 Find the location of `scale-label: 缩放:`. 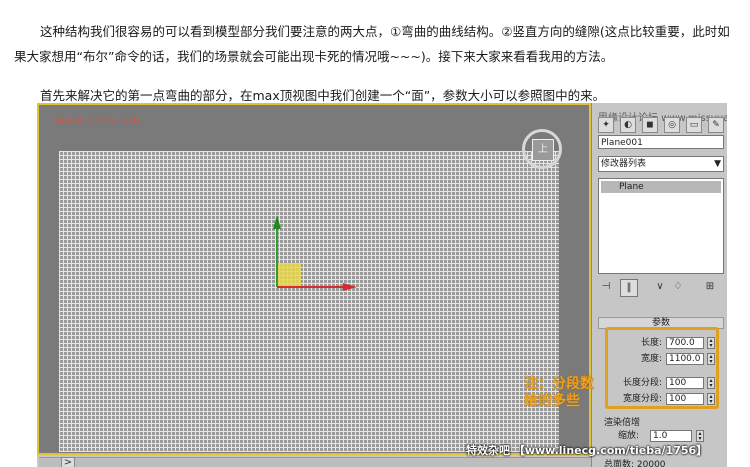

scale-label: 缩放: is located at coordinates (629, 436).